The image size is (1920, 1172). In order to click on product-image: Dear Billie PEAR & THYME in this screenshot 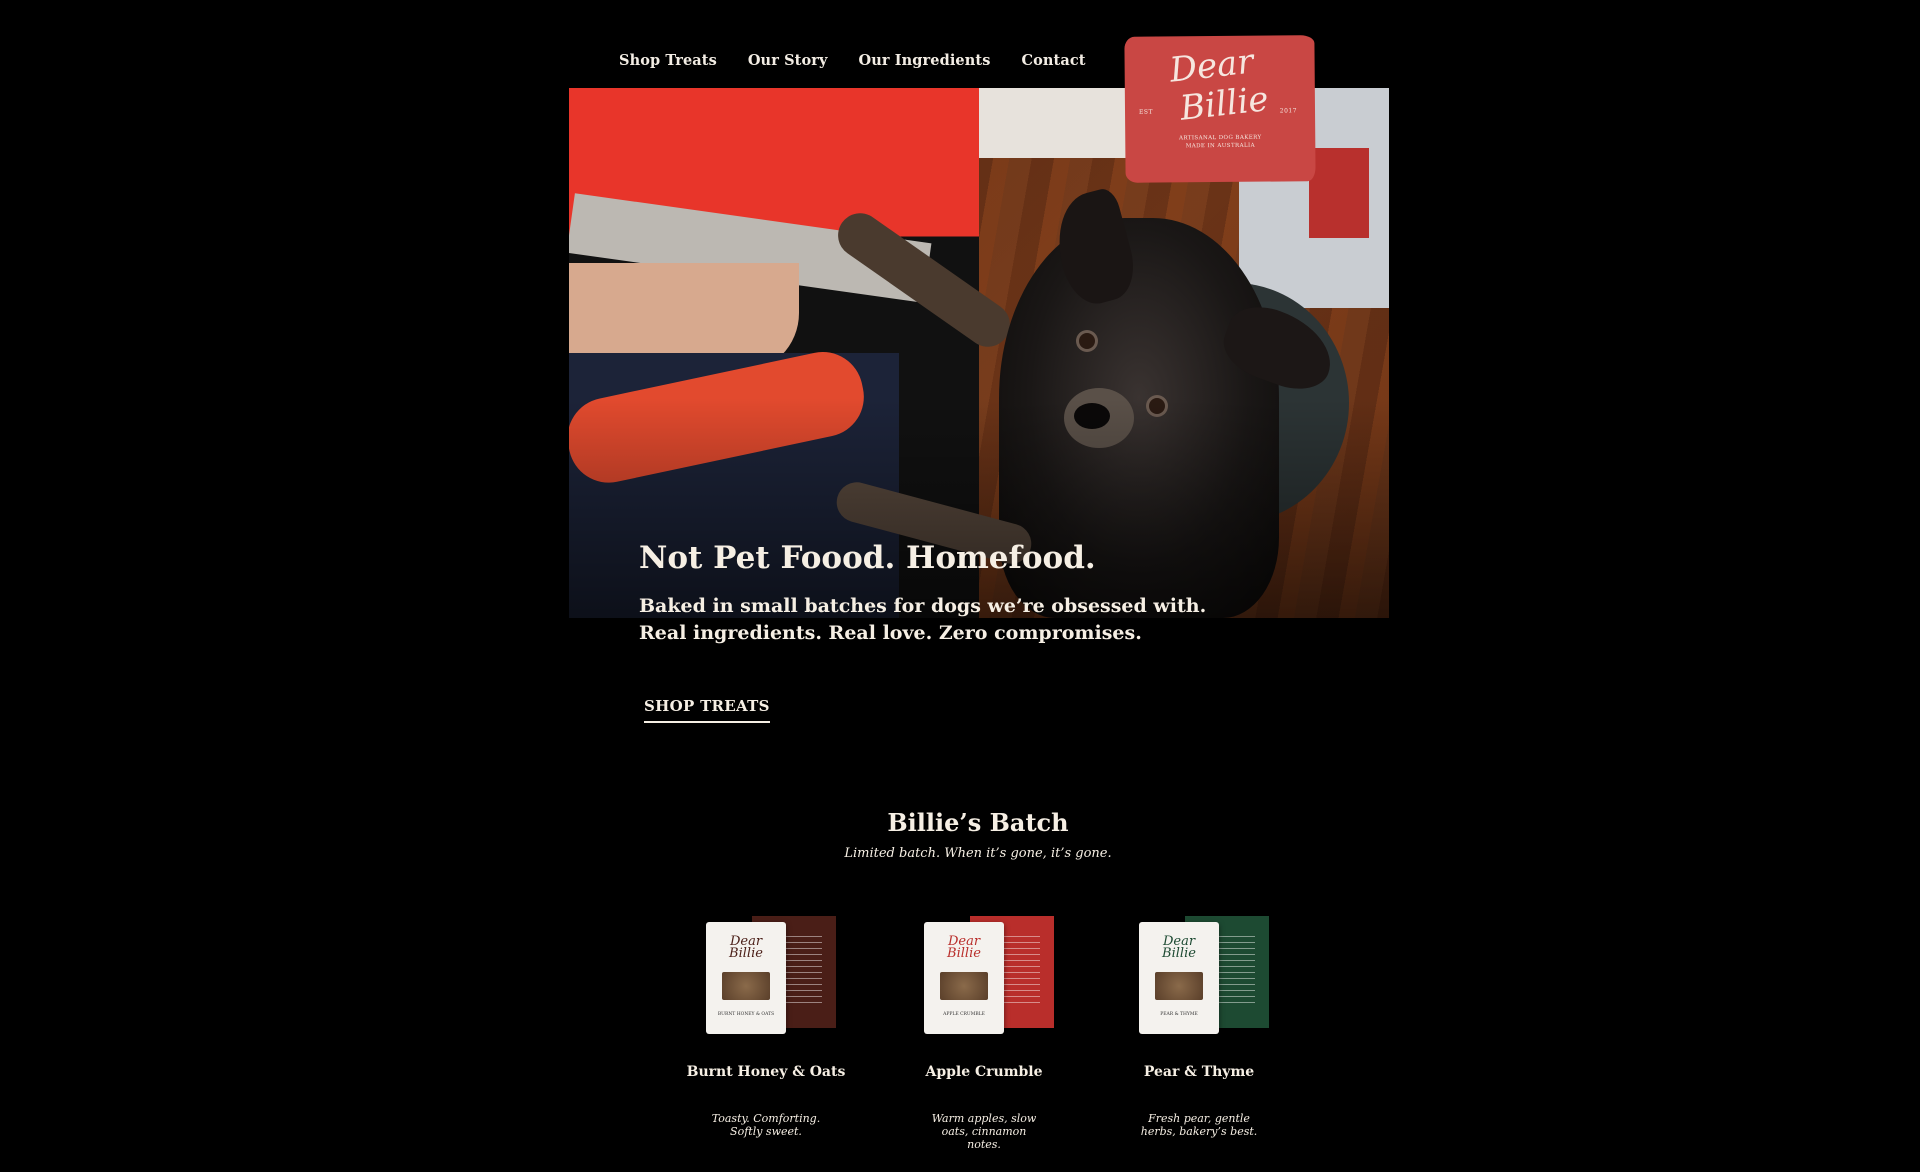, I will do `click(1199, 977)`.